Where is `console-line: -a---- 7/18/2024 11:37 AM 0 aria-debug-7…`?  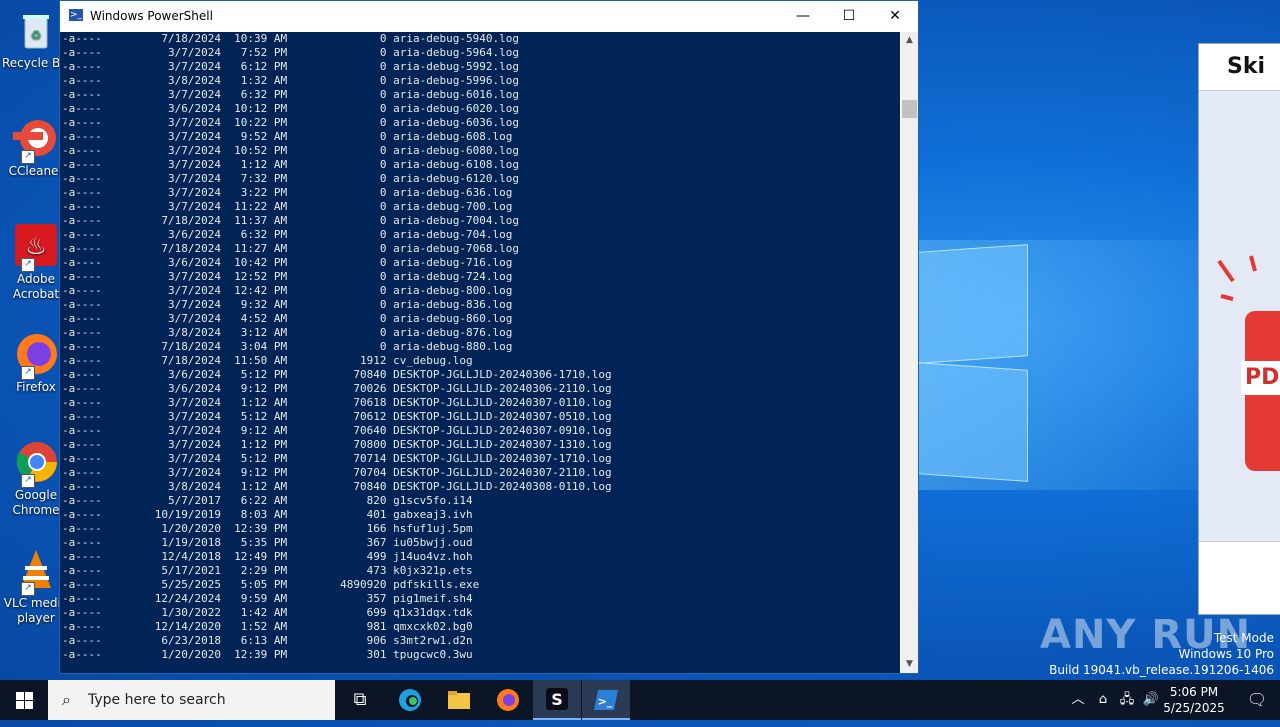 console-line: -a---- 7/18/2024 11:37 AM 0 aria-debug-7… is located at coordinates (290, 220).